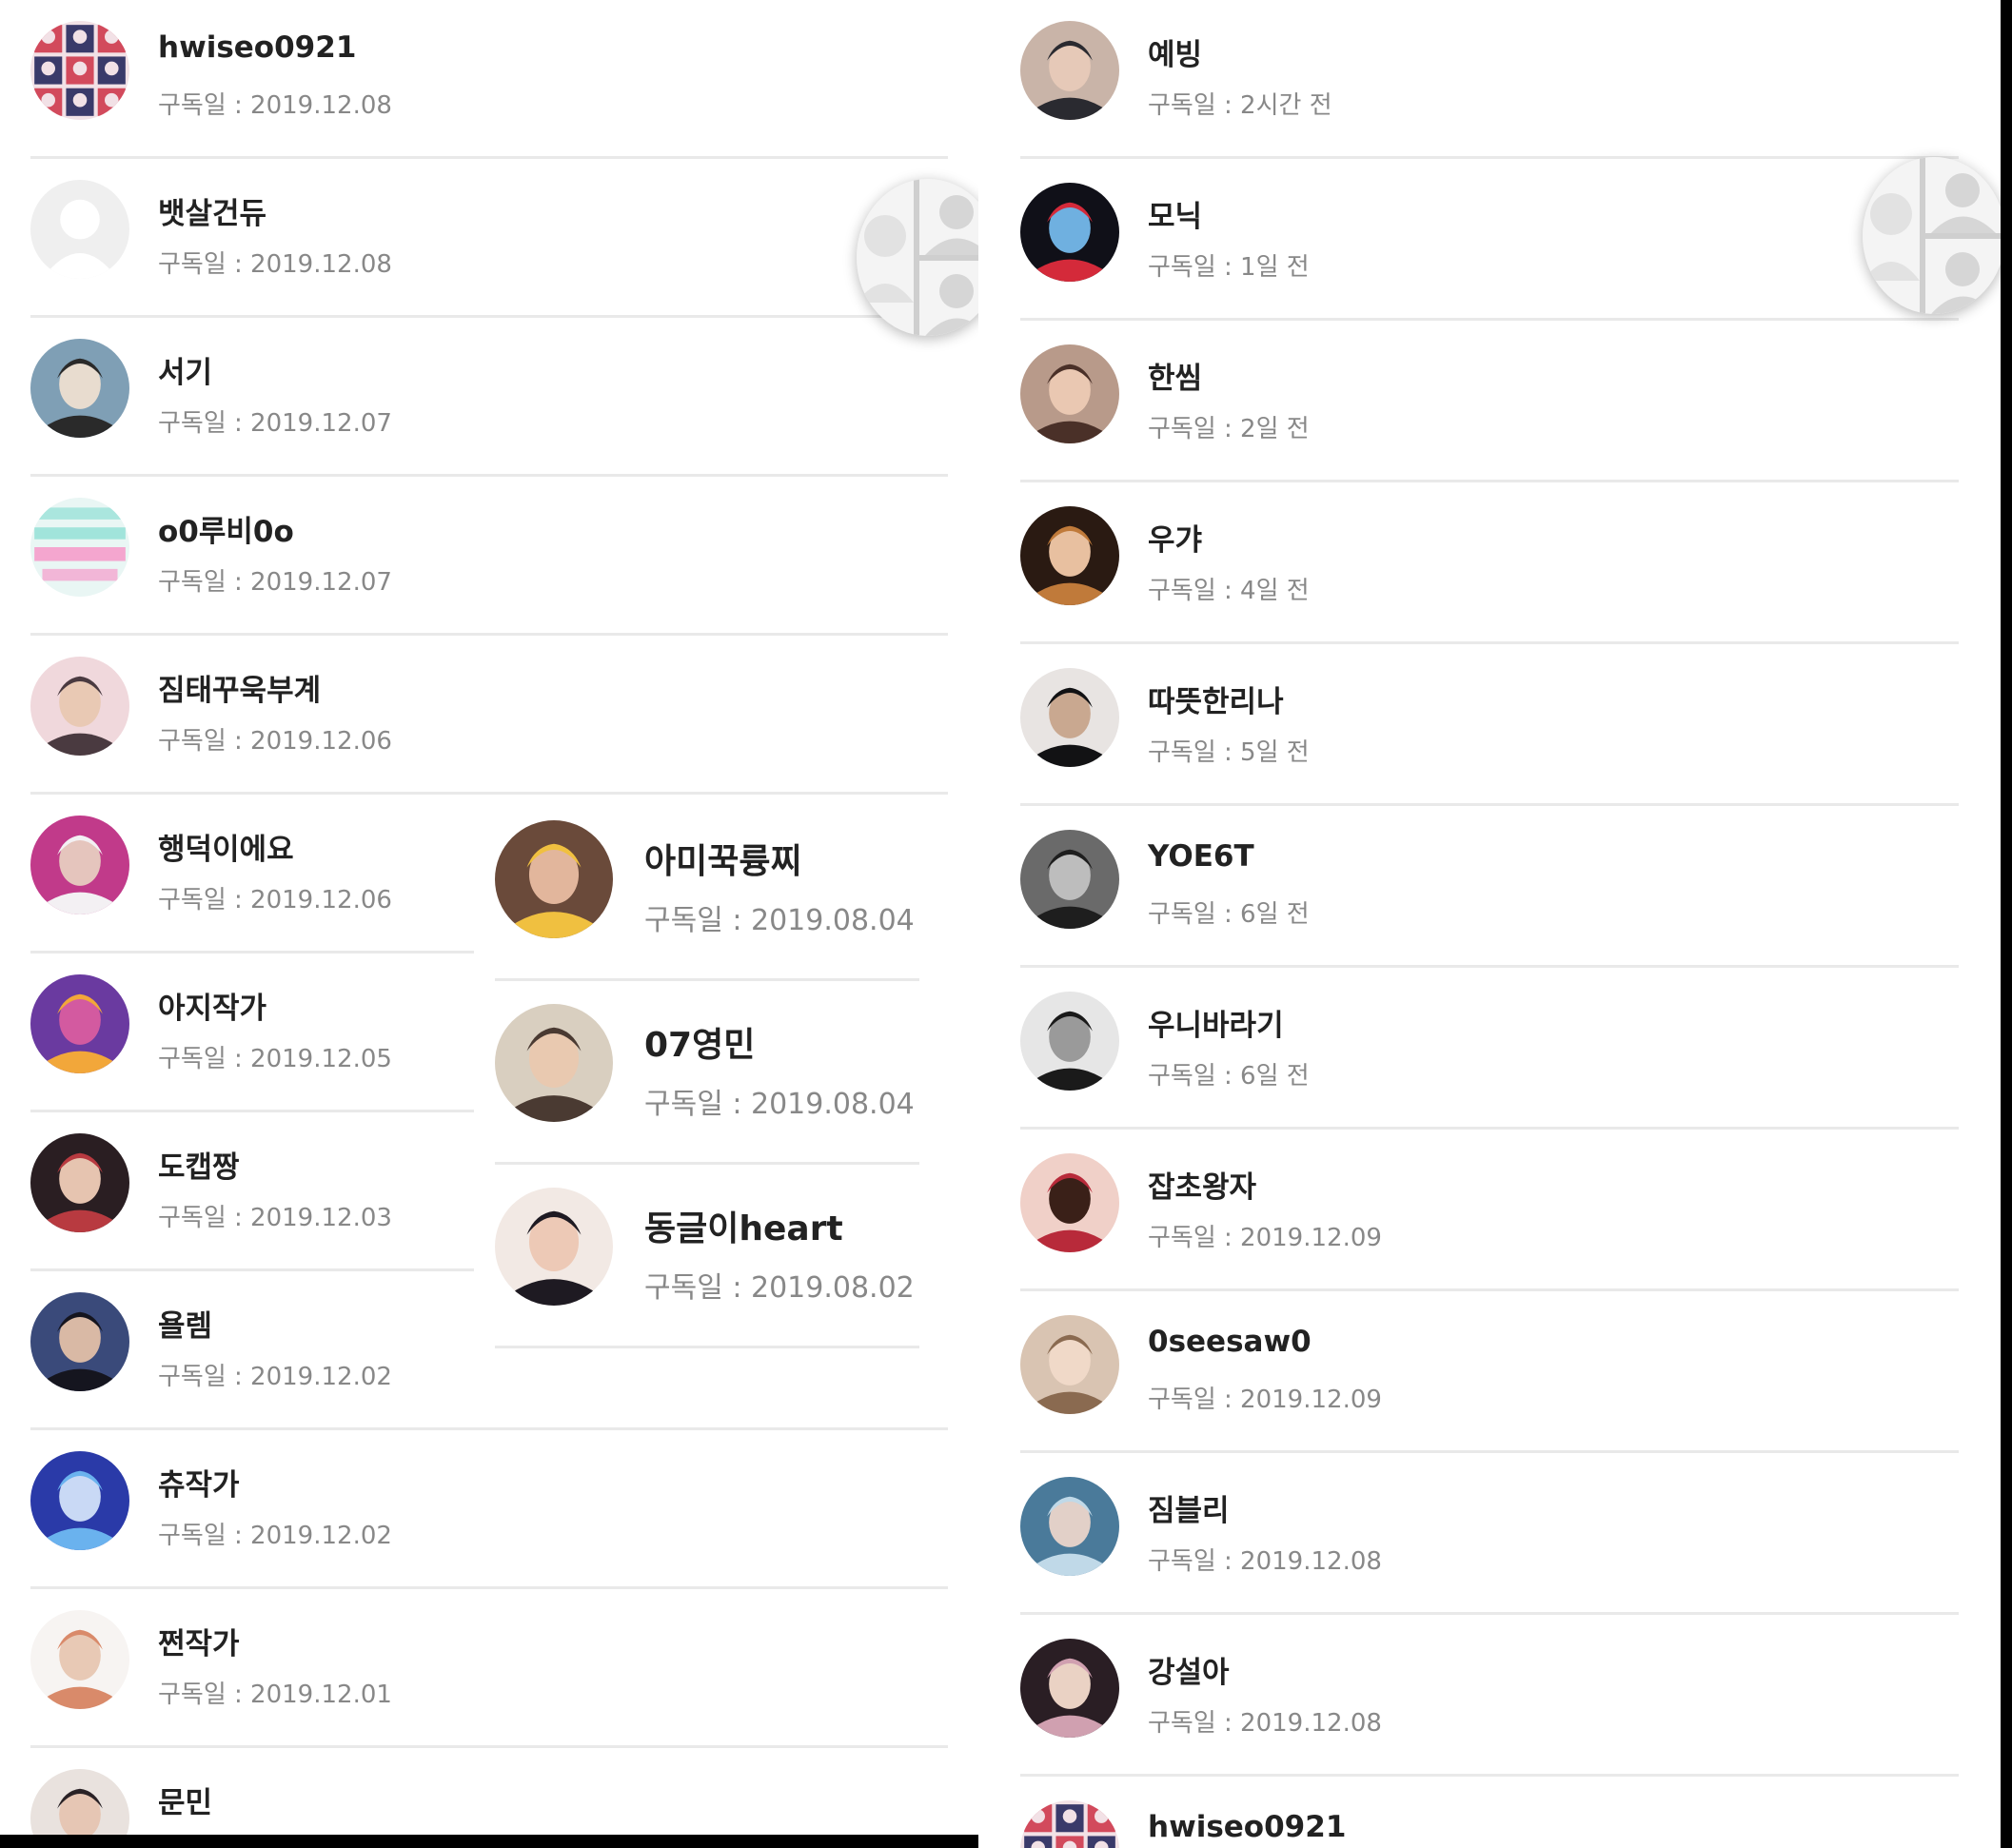 The width and height of the screenshot is (2012, 1848). Describe the element at coordinates (489, 556) in the screenshot. I see `subscriber-row: o0루비0o 구독일 : 2019.12.07` at that location.